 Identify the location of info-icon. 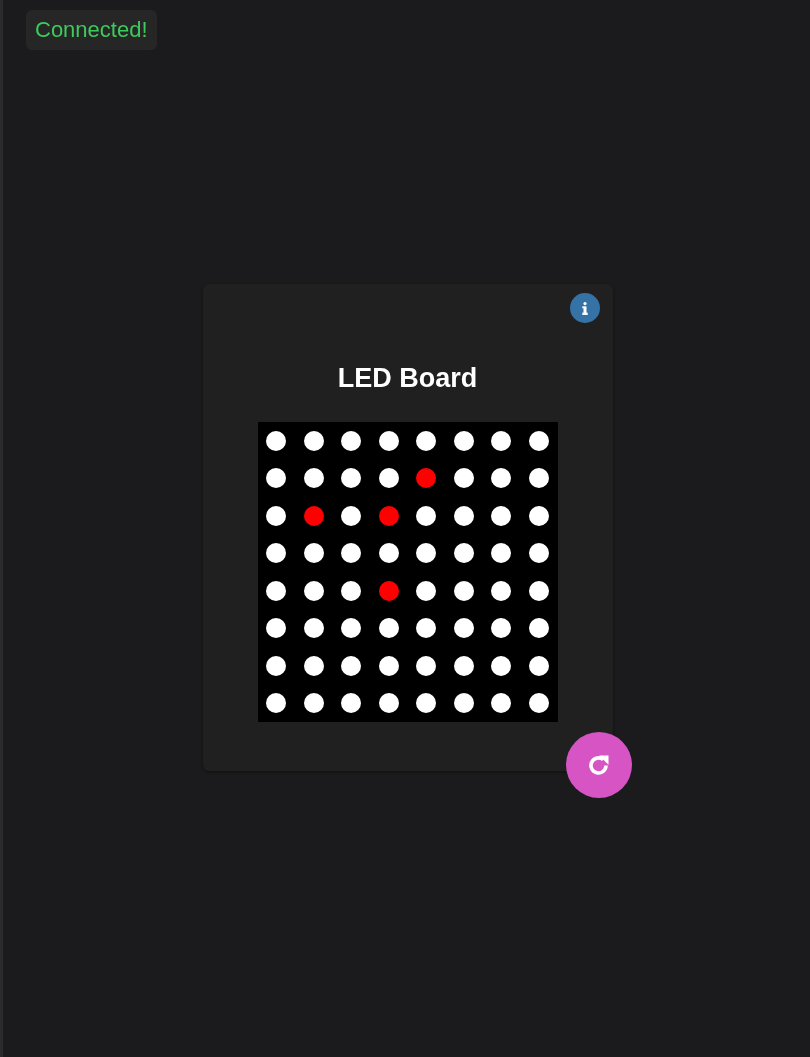
(584, 308).